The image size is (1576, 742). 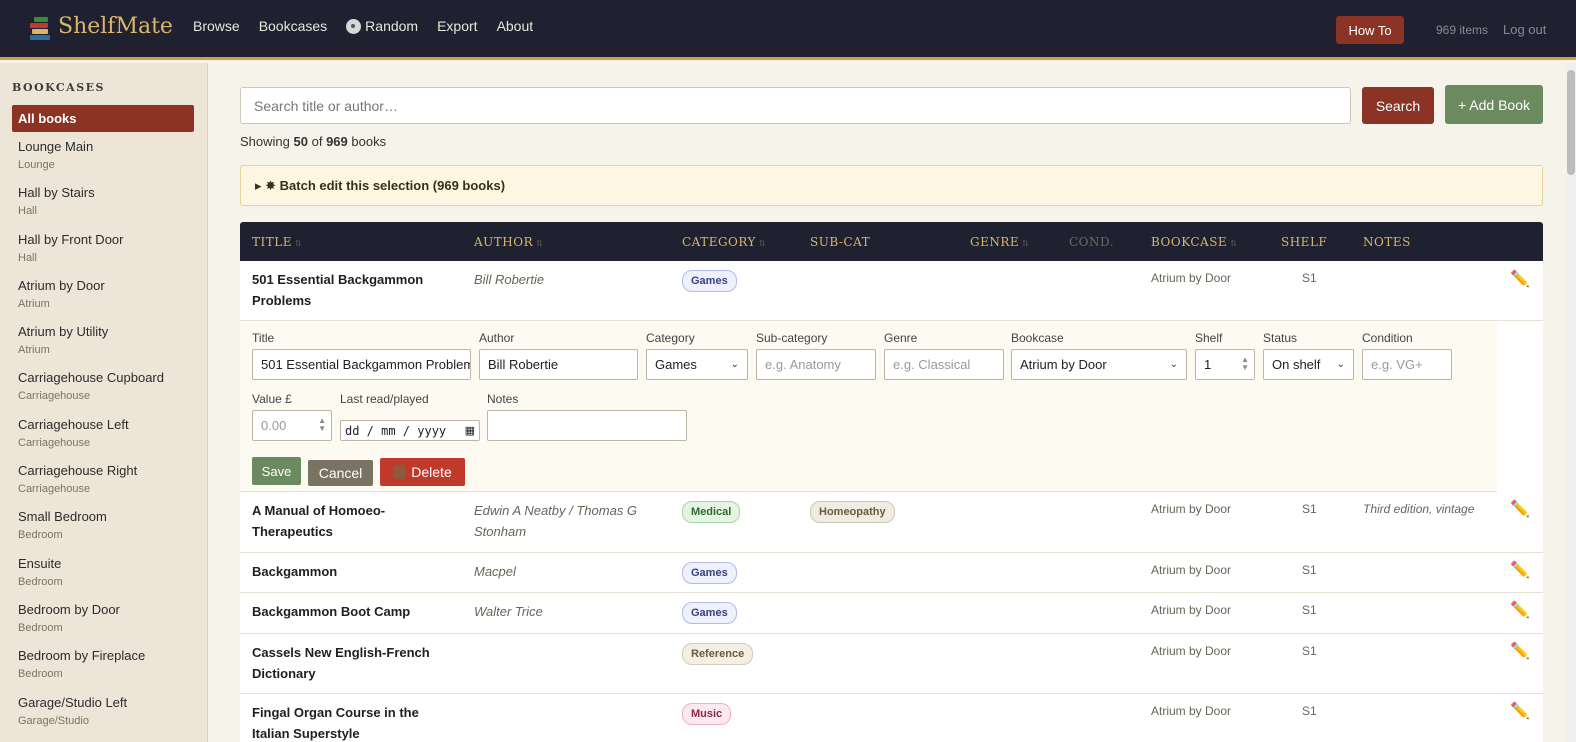 What do you see at coordinates (587, 425) in the screenshot?
I see `notes-field` at bounding box center [587, 425].